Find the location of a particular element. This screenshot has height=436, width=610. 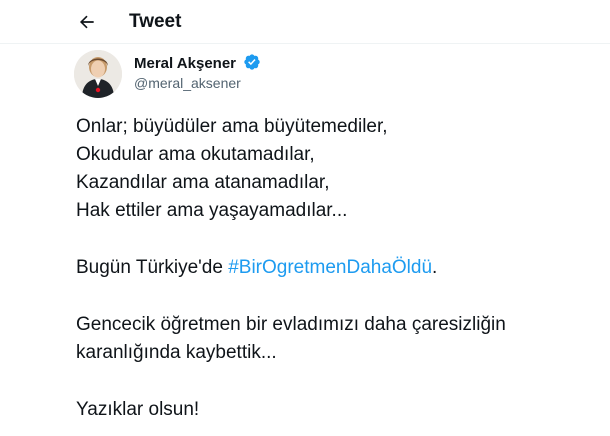

author-name: Meral Akşener is located at coordinates (197, 63).